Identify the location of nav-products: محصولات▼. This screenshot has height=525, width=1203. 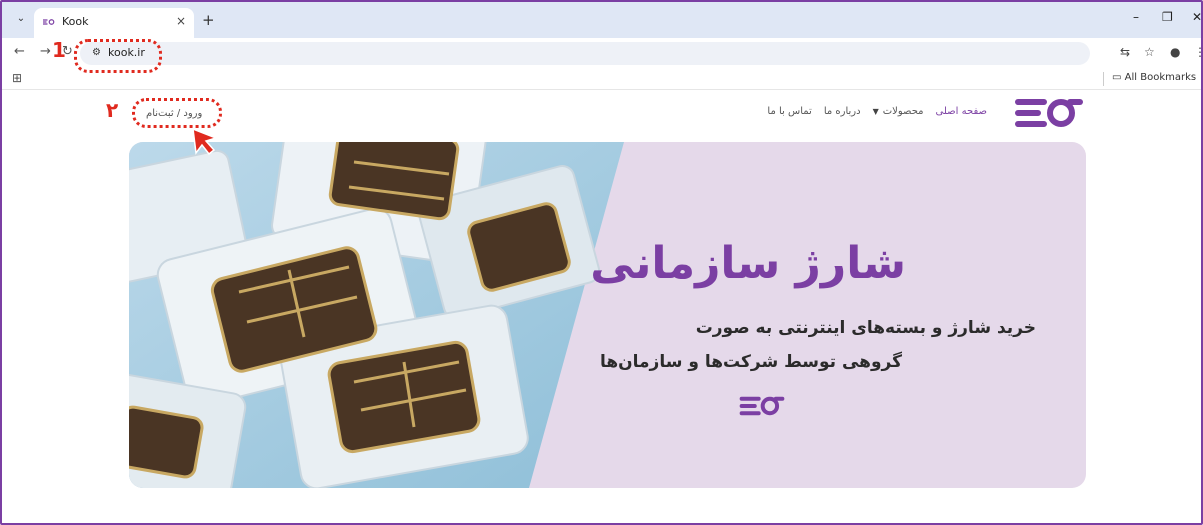
(898, 114).